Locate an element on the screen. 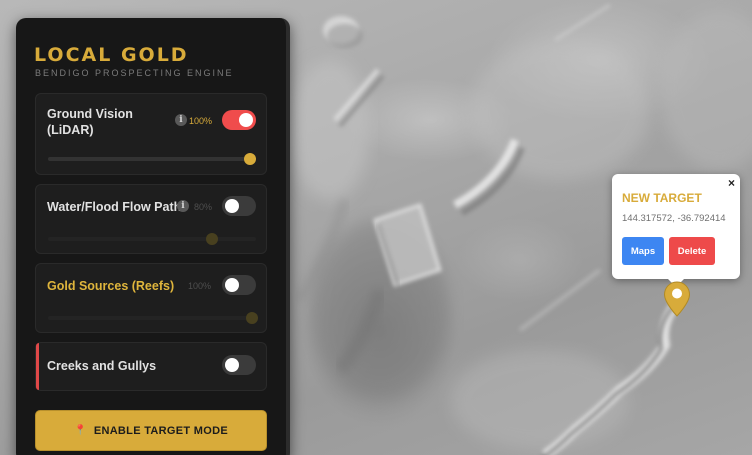  delete-button: Delete is located at coordinates (692, 251).